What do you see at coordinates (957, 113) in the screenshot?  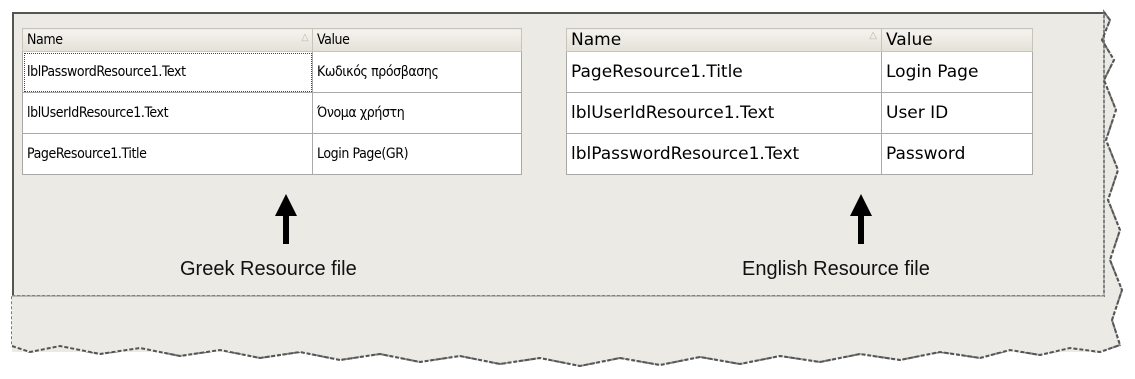 I see `value-cell: User ID` at bounding box center [957, 113].